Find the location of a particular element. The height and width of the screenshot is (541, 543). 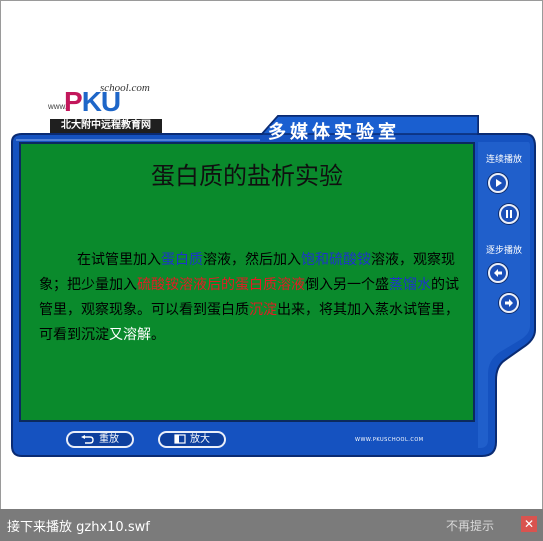

text-segment: 蒸馏水 is located at coordinates (410, 285).